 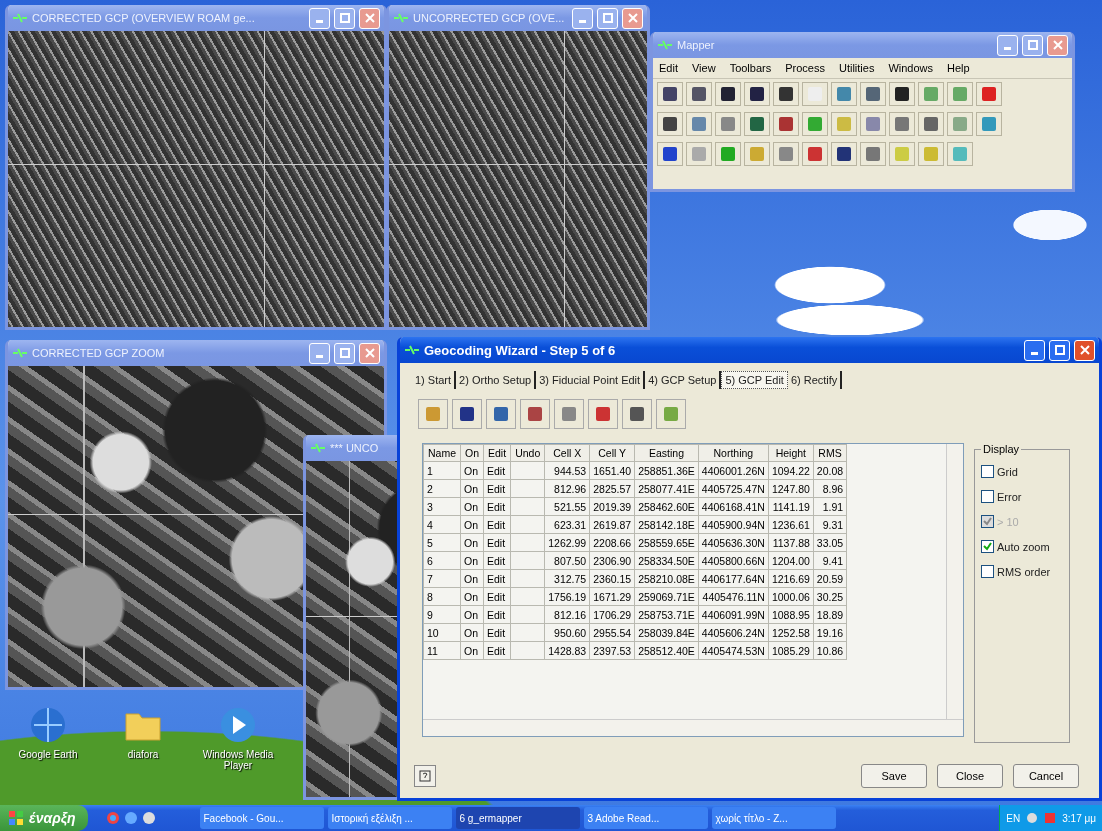 I want to click on table-cell: 10, so click(x=442, y=632).